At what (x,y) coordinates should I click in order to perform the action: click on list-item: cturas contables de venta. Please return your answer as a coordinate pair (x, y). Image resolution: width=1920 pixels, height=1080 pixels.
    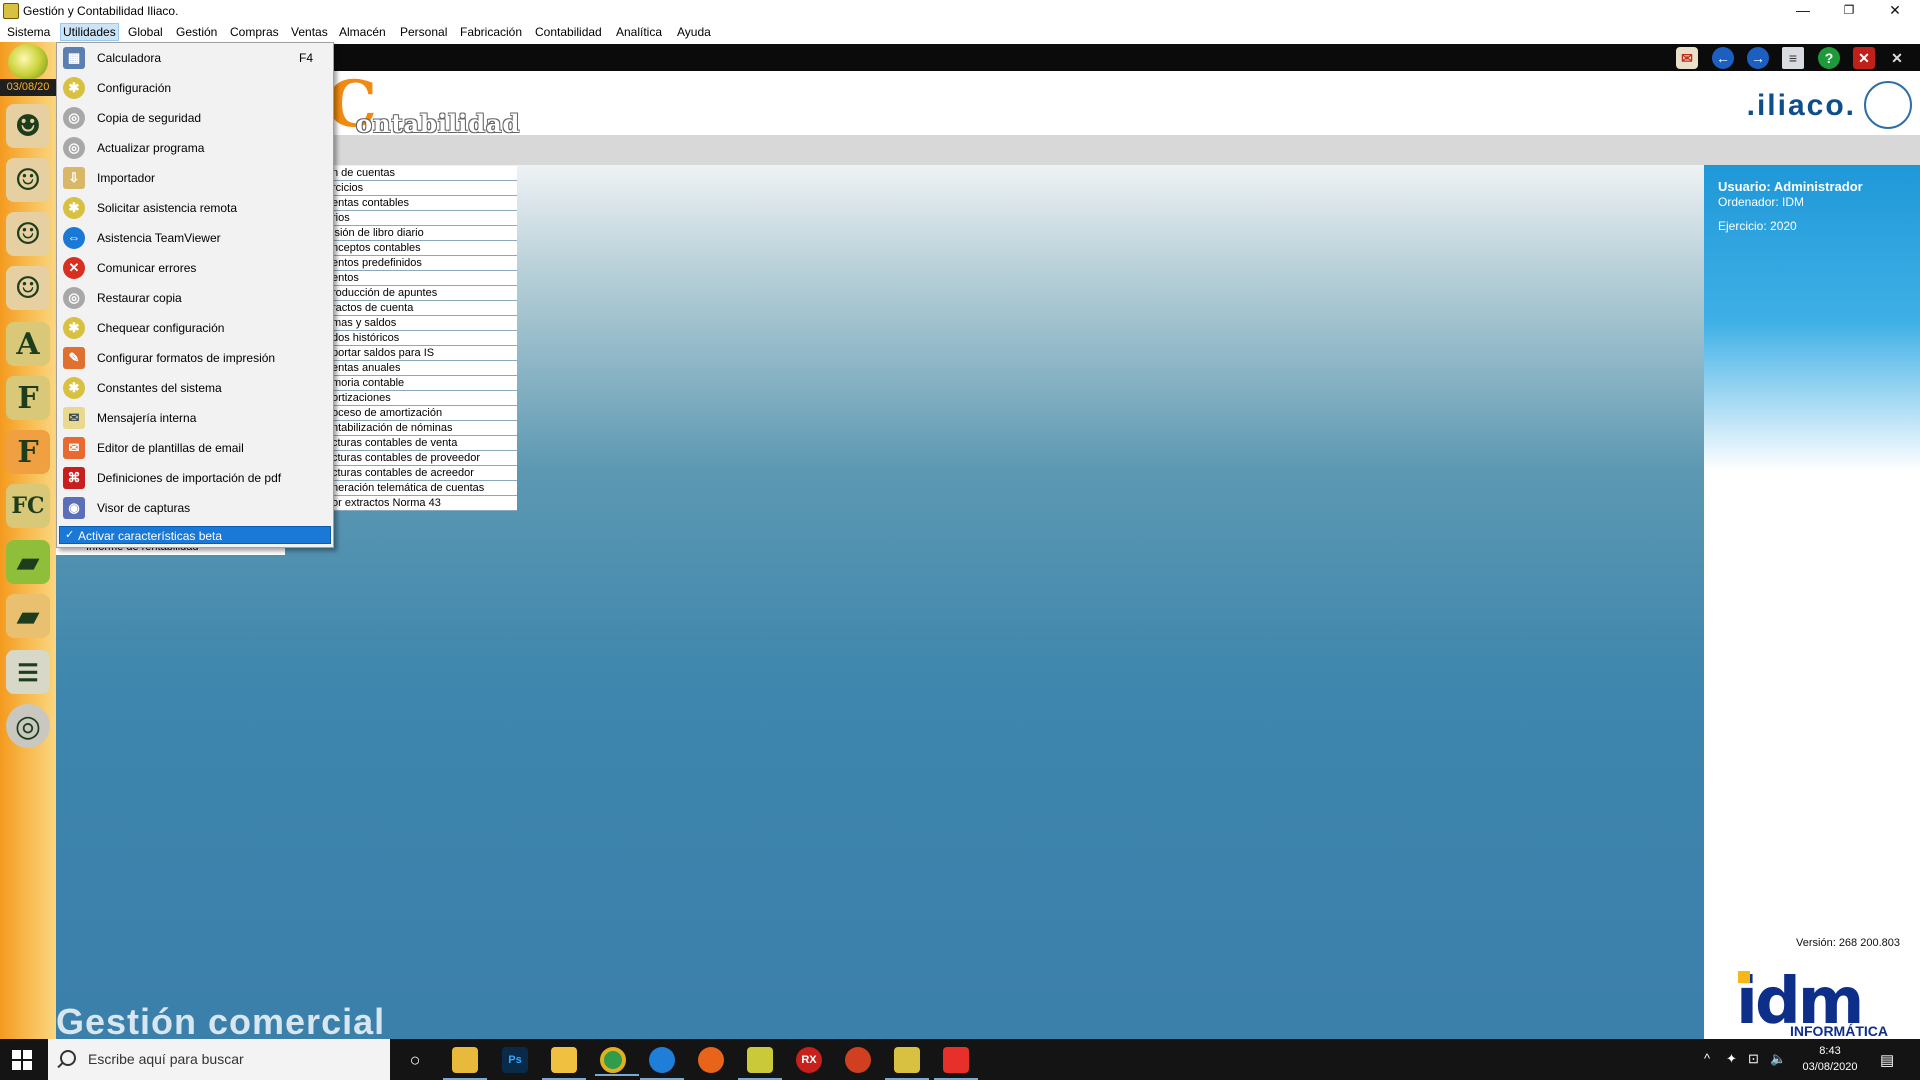
    Looking at the image, I should click on (419, 443).